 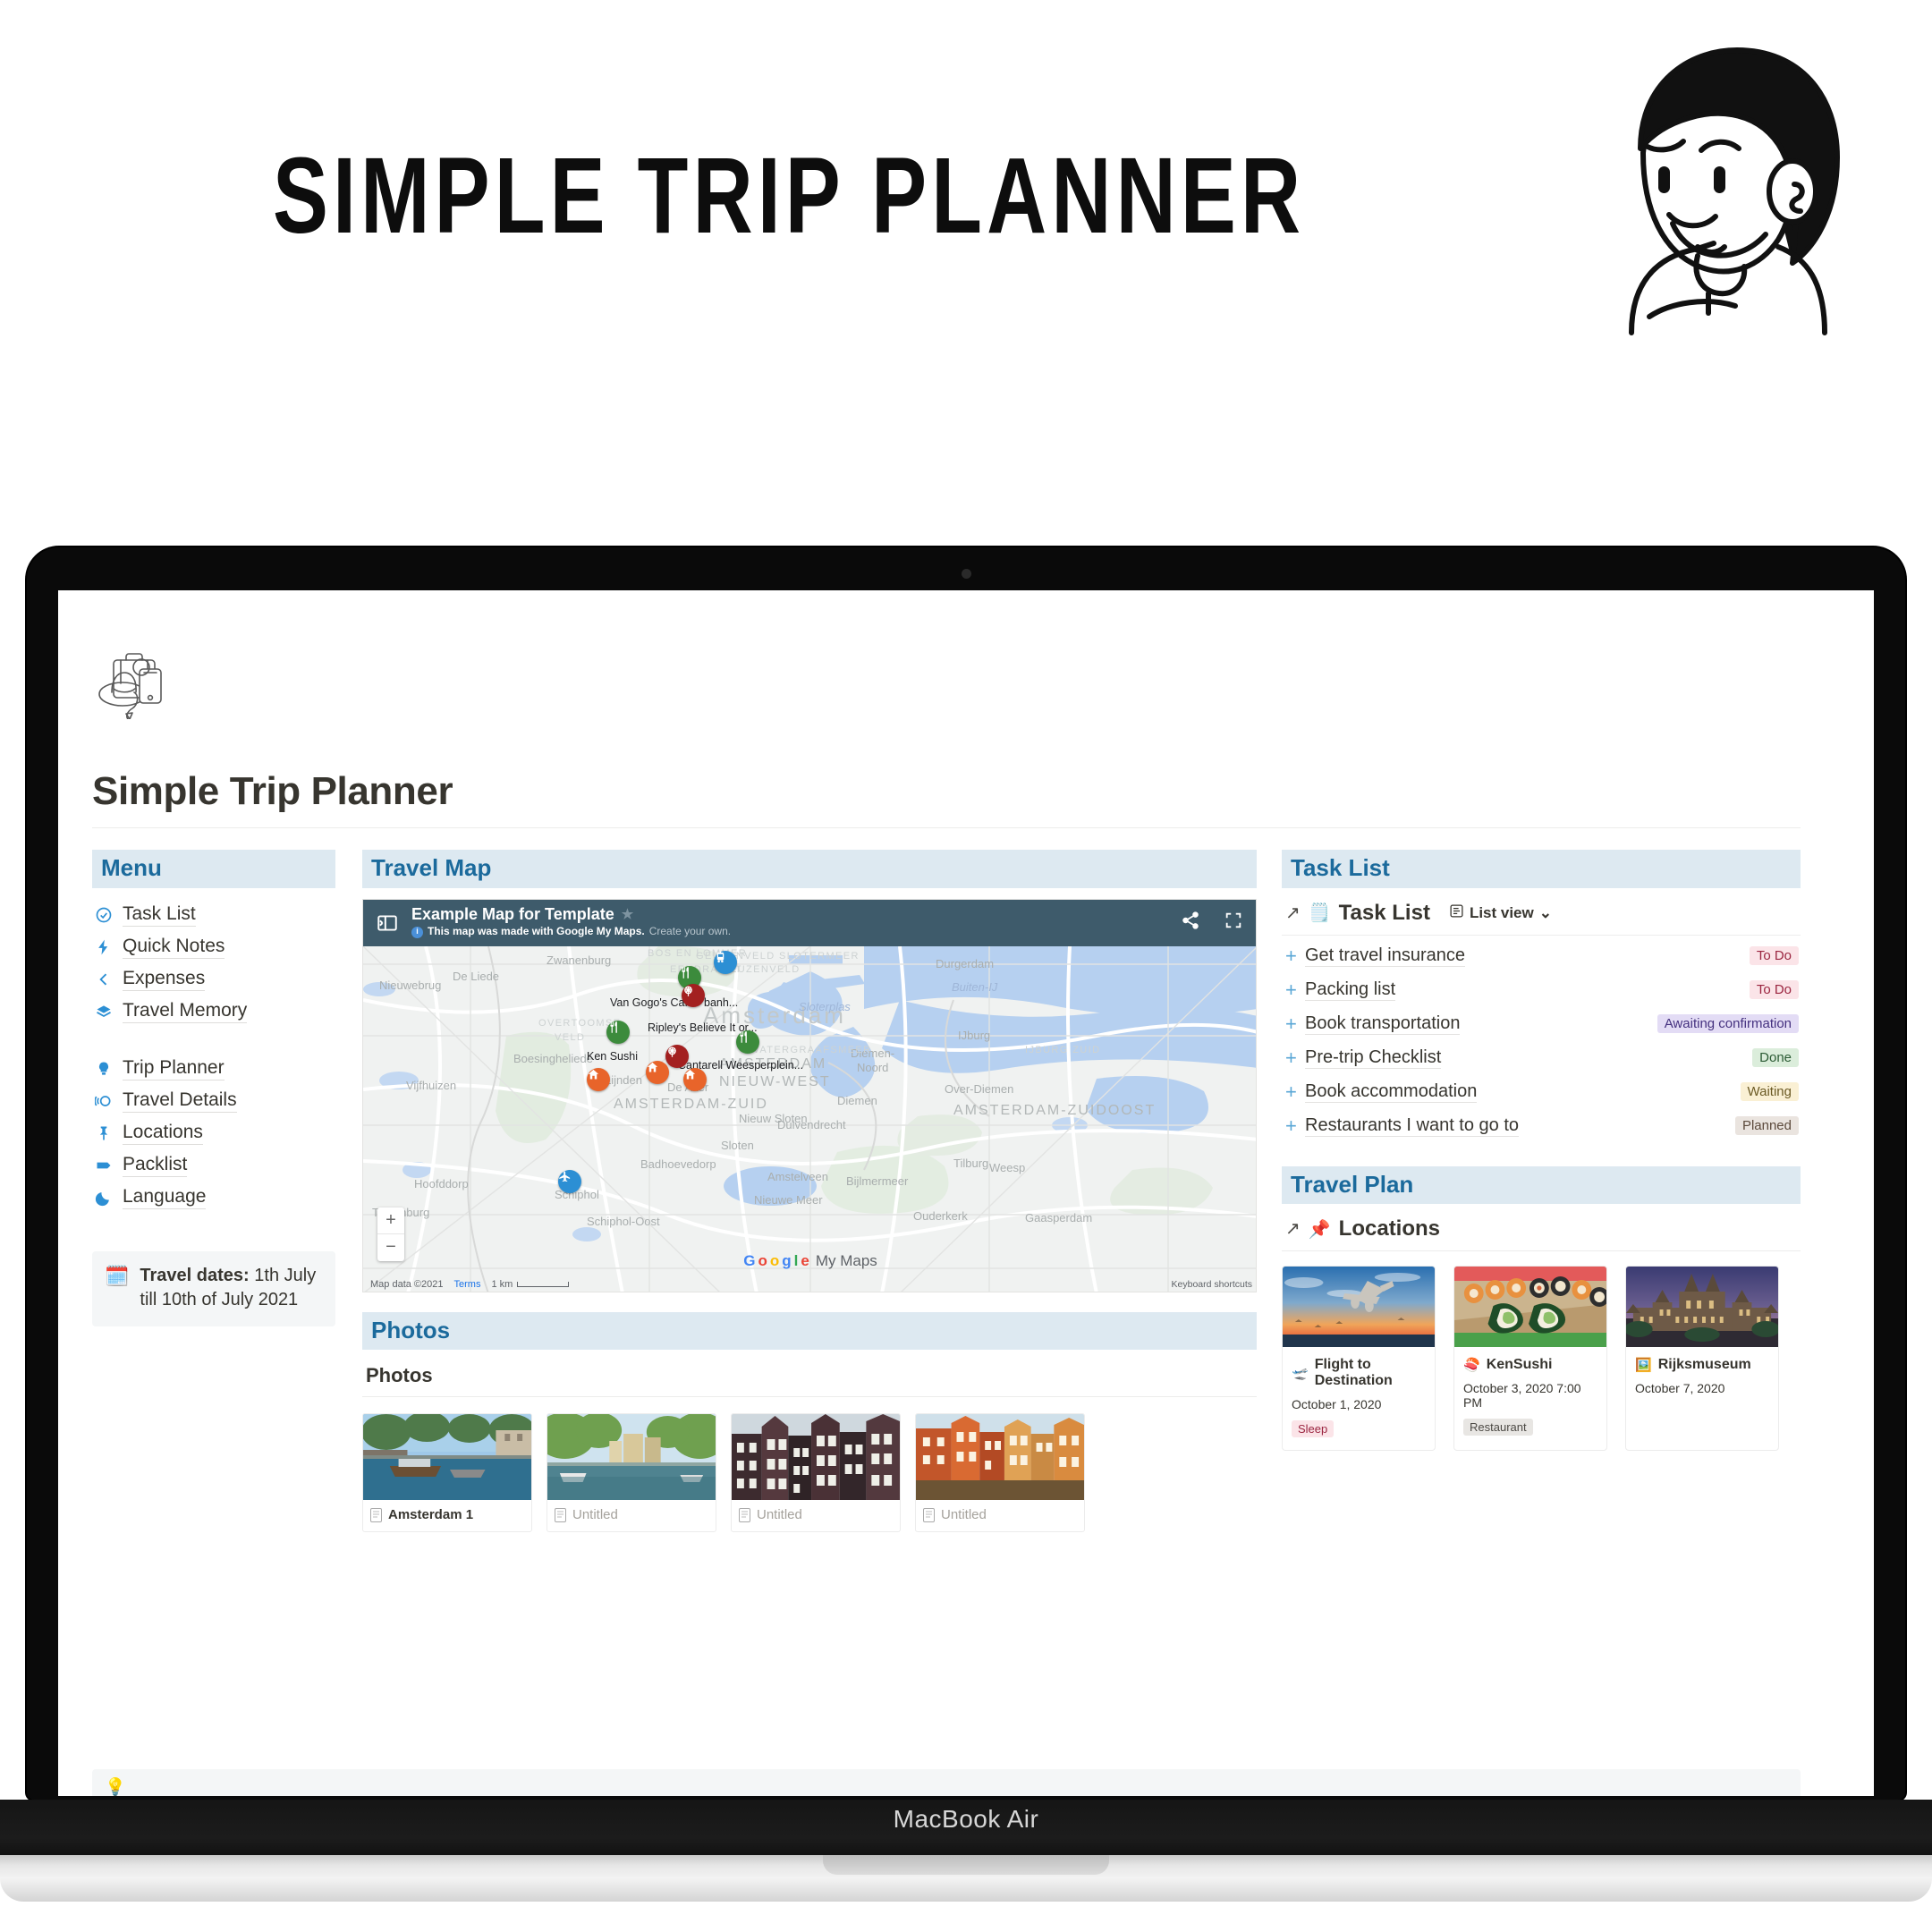 I want to click on task-name: Pre-trip Checklist, so click(x=1373, y=1057).